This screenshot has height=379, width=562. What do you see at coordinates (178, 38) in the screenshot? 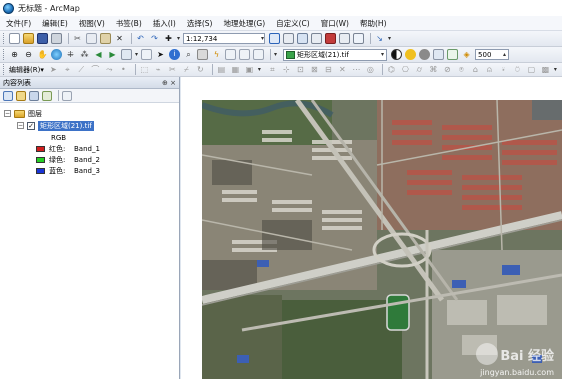
I see `add-data-dropdown-icon: ▾` at bounding box center [178, 38].